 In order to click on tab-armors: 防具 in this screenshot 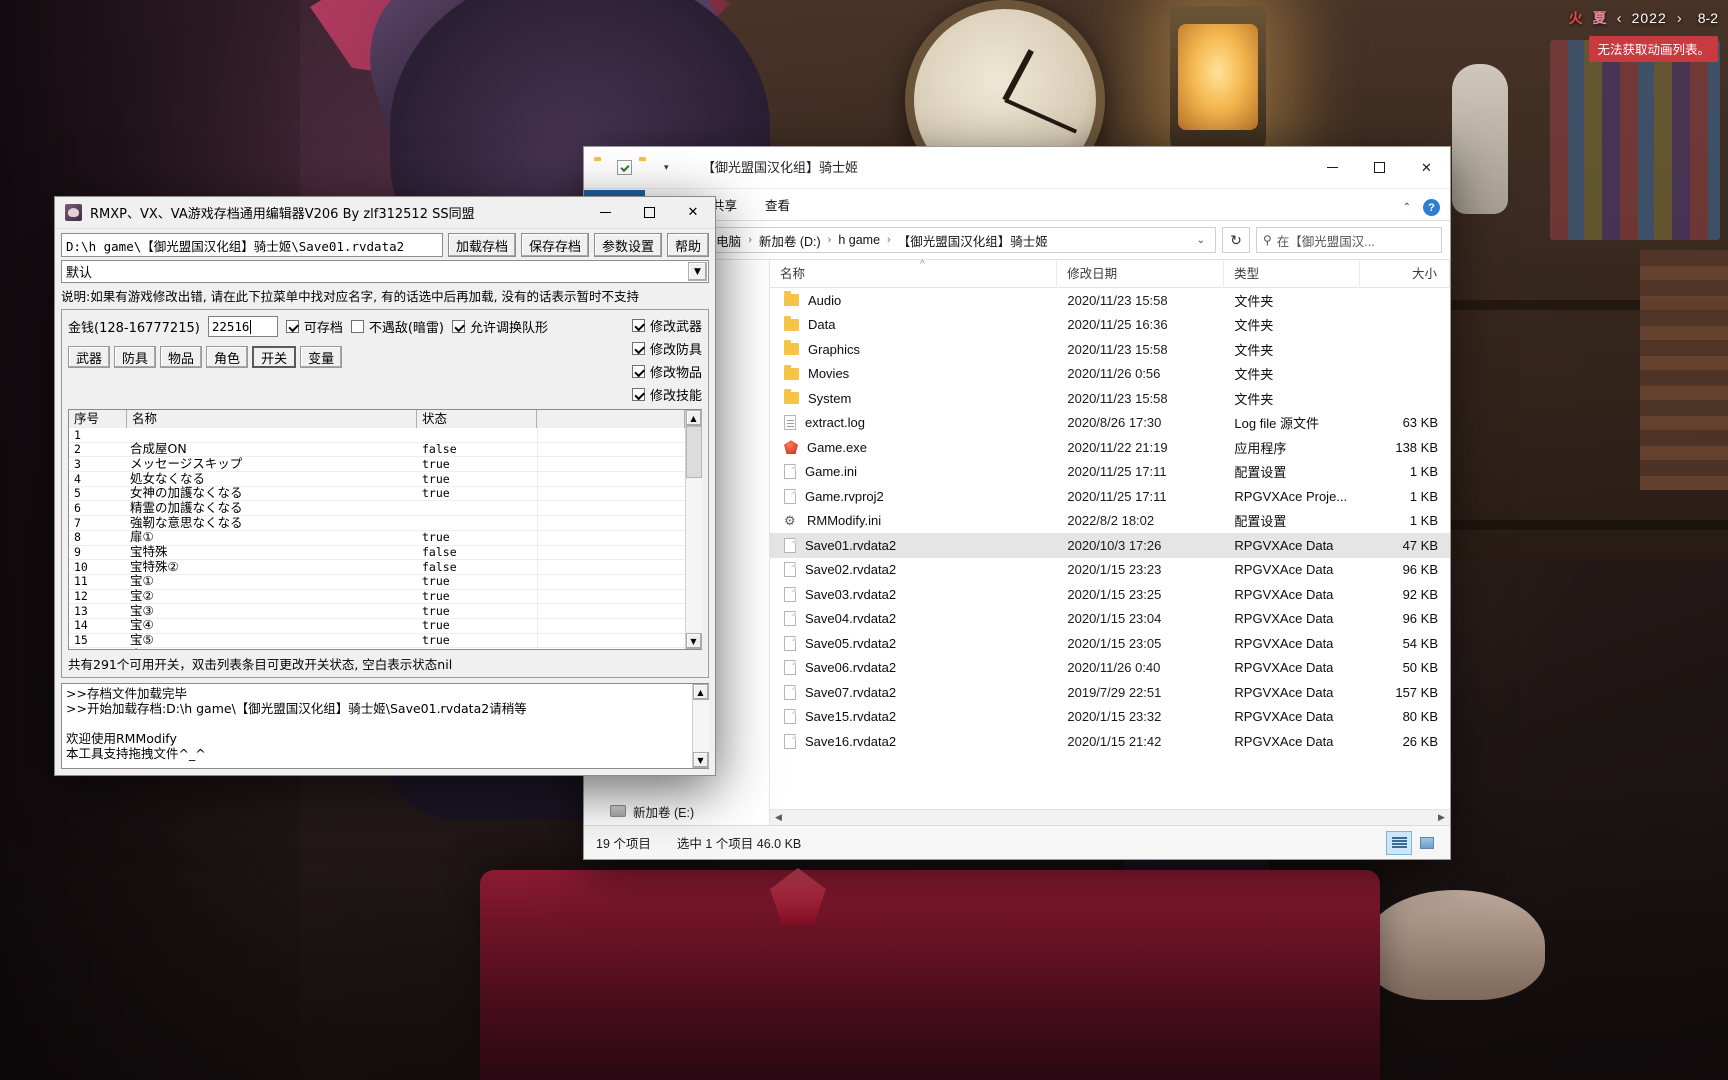, I will do `click(135, 357)`.